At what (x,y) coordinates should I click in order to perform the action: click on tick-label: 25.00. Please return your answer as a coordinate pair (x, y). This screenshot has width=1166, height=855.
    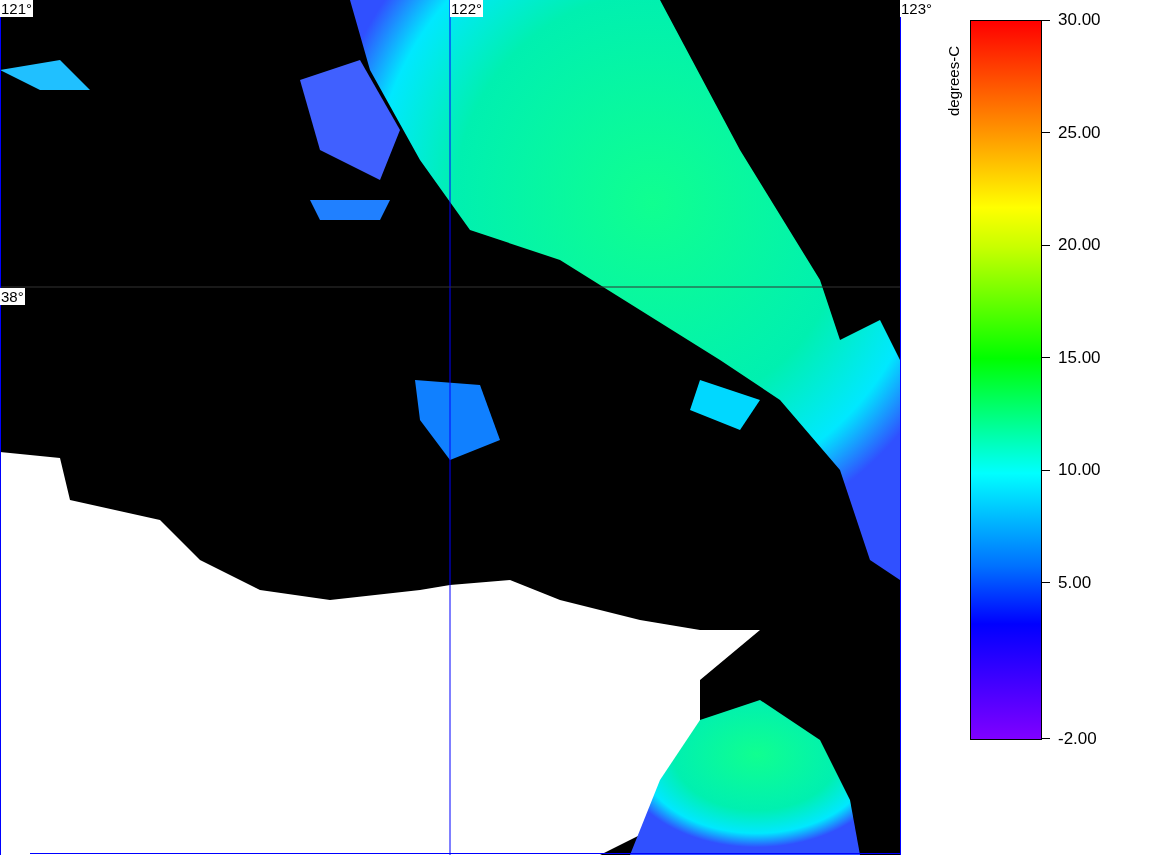
    Looking at the image, I should click on (1079, 132).